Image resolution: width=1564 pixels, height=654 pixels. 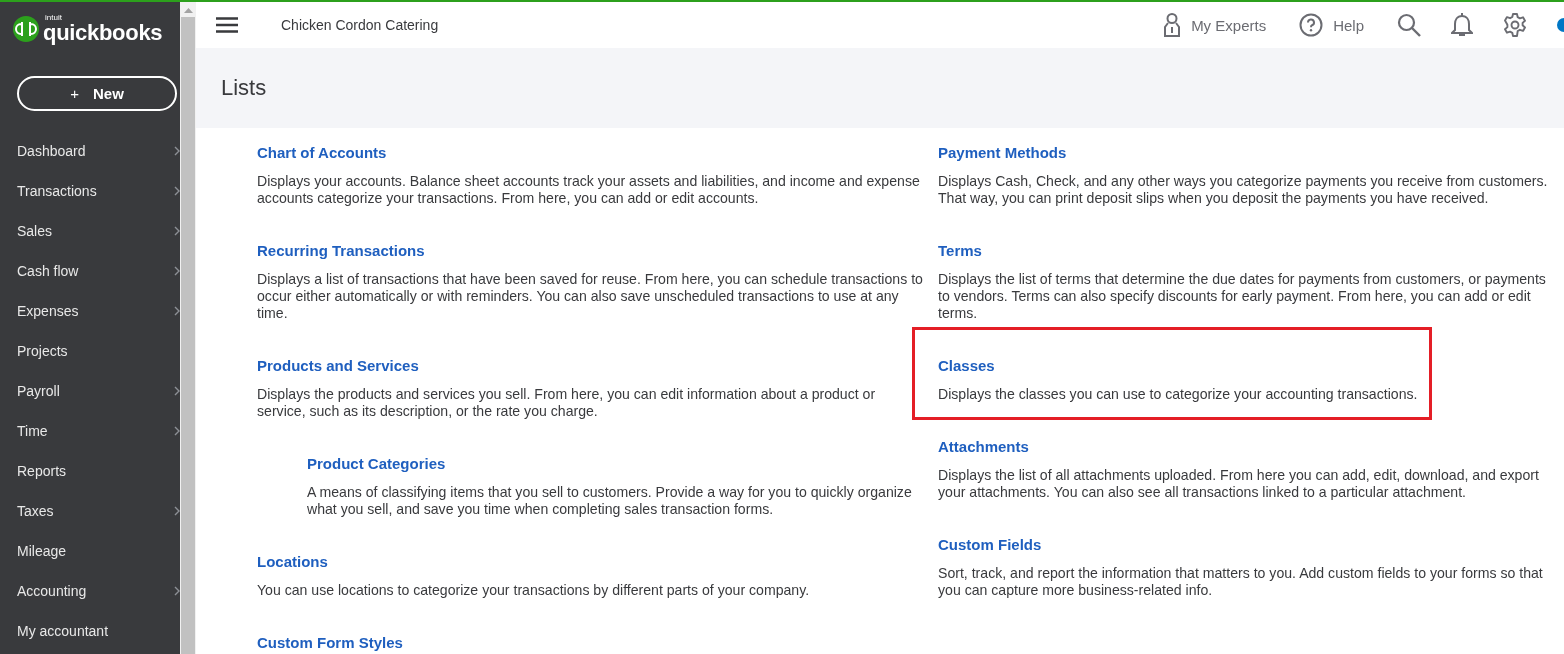 What do you see at coordinates (1242, 296) in the screenshot?
I see `list-description: Displays the list of terms that determine the due dates for payments from customers, or payments to vendors. Terms can also specify discounts for early payment. From here, you can add or edit terms.` at bounding box center [1242, 296].